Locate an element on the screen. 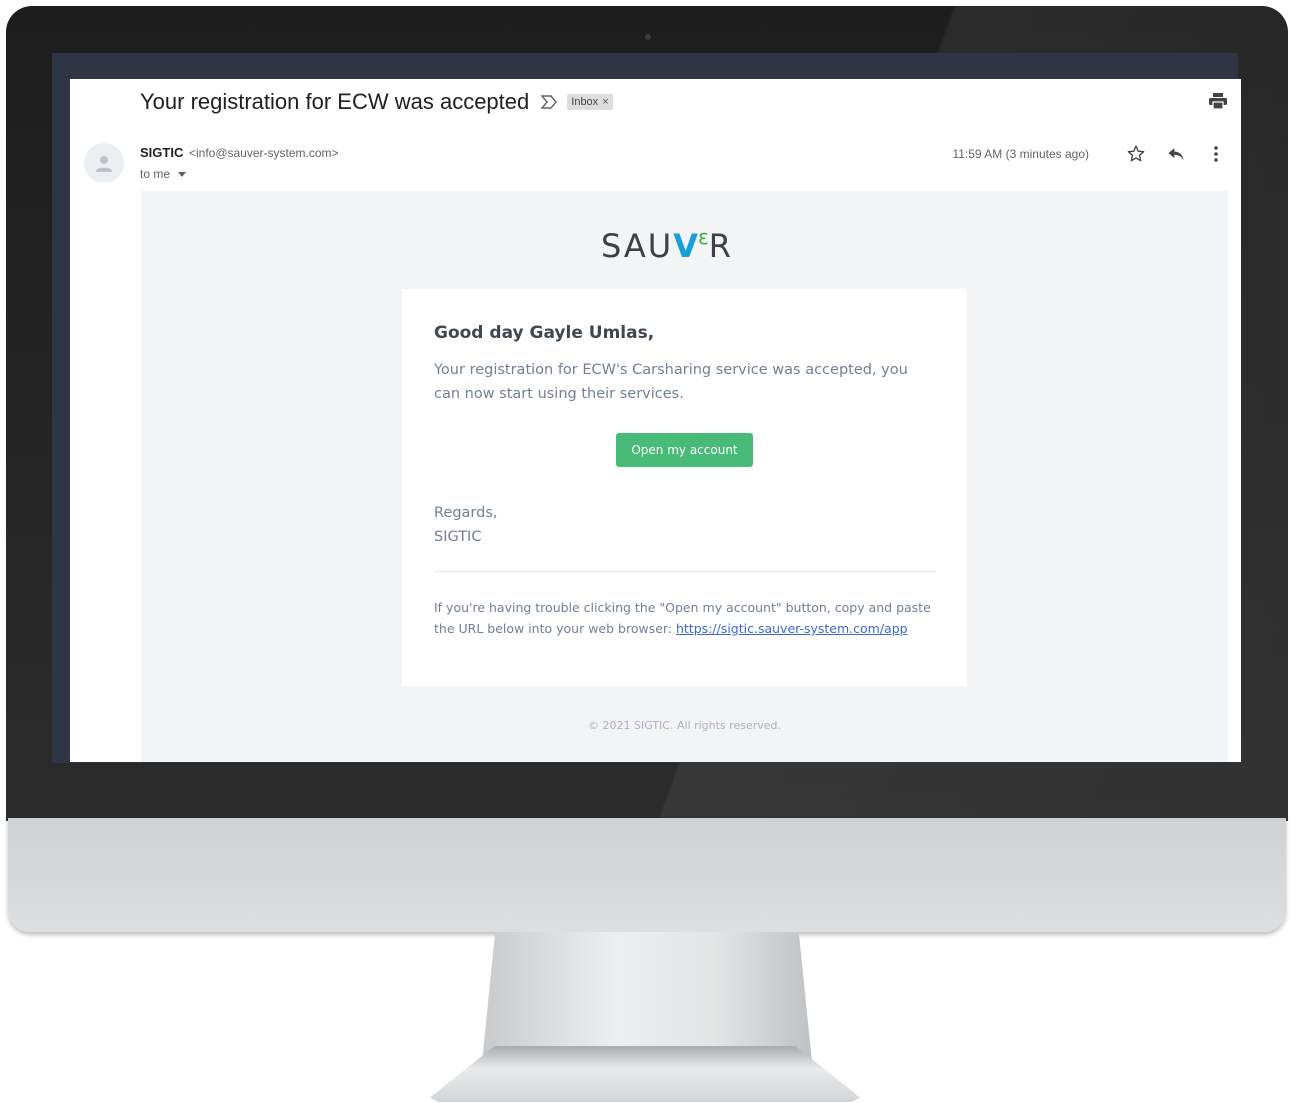 The height and width of the screenshot is (1103, 1296). print-icon is located at coordinates (1218, 101).